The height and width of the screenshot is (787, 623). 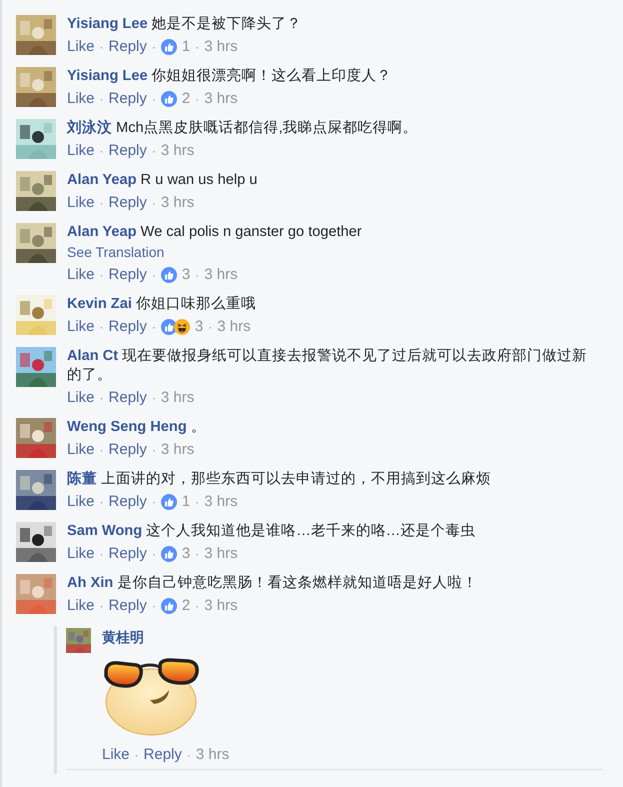 I want to click on comment-text: 刘泳汶 Mch点黑皮肤嘅话都信得,我睇点屎都吃得啊。, so click(x=242, y=128).